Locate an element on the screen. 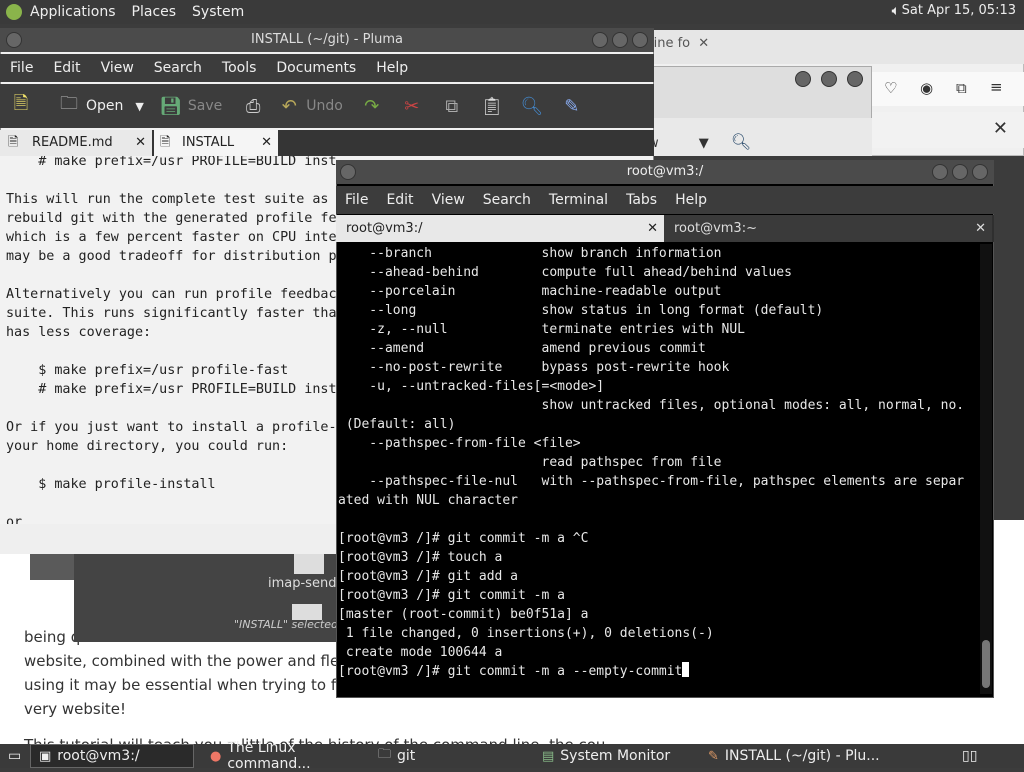 Image resolution: width=1024 pixels, height=772 pixels. paste-button: 📋︎ is located at coordinates (494, 106).